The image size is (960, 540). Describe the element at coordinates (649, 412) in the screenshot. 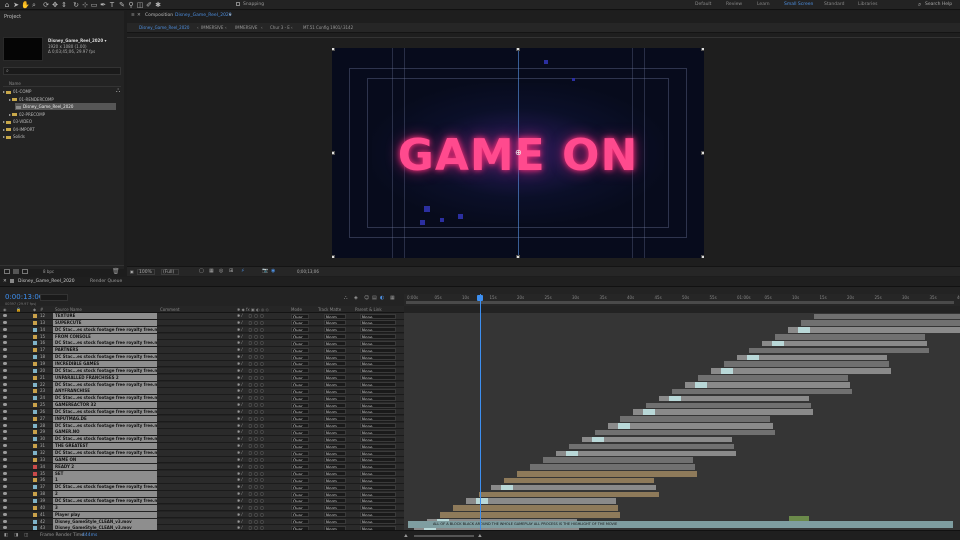

I see `layer-highlight-segment` at that location.